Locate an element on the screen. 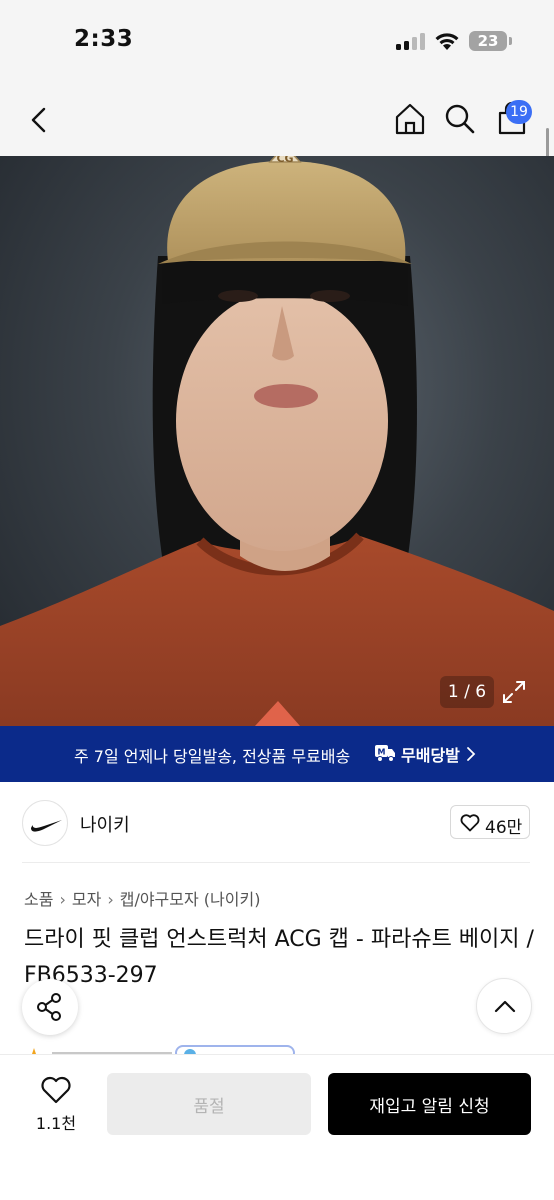 Image resolution: width=554 pixels, height=1200 pixels. wifi-icon is located at coordinates (447, 41).